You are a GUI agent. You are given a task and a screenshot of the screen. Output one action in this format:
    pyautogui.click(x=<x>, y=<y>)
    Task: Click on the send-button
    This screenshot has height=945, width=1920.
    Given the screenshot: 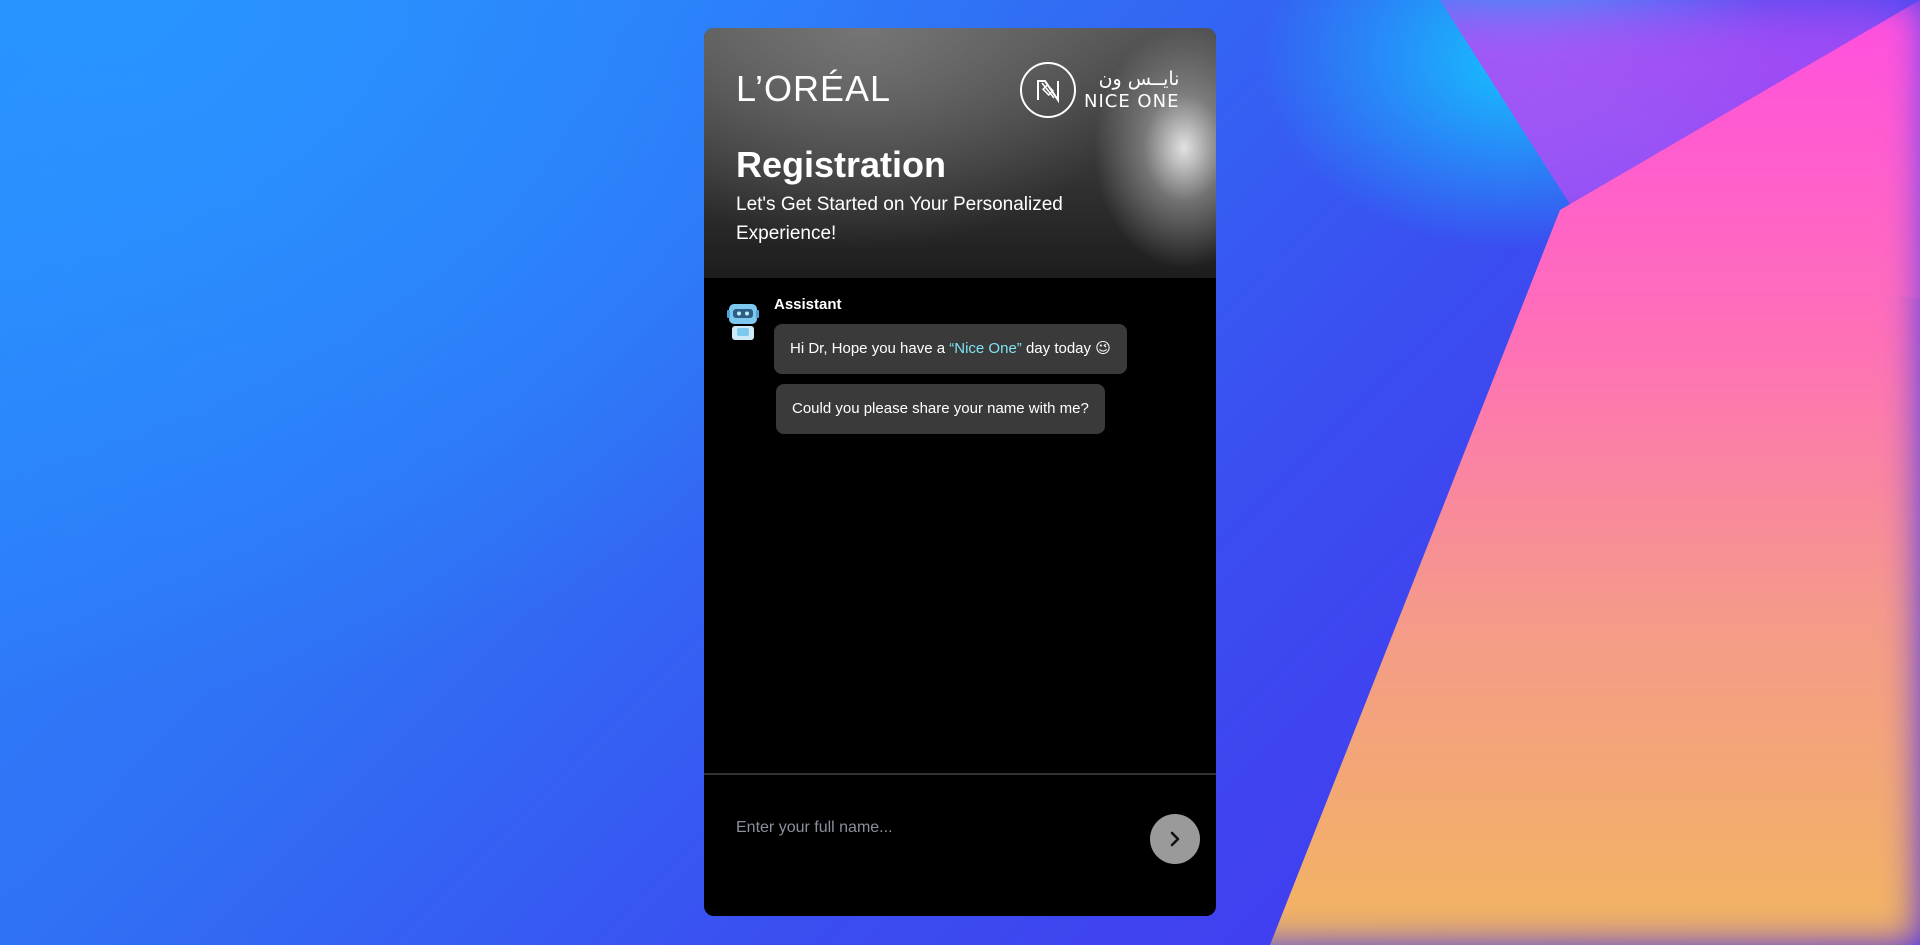 What is the action you would take?
    pyautogui.click(x=1175, y=839)
    